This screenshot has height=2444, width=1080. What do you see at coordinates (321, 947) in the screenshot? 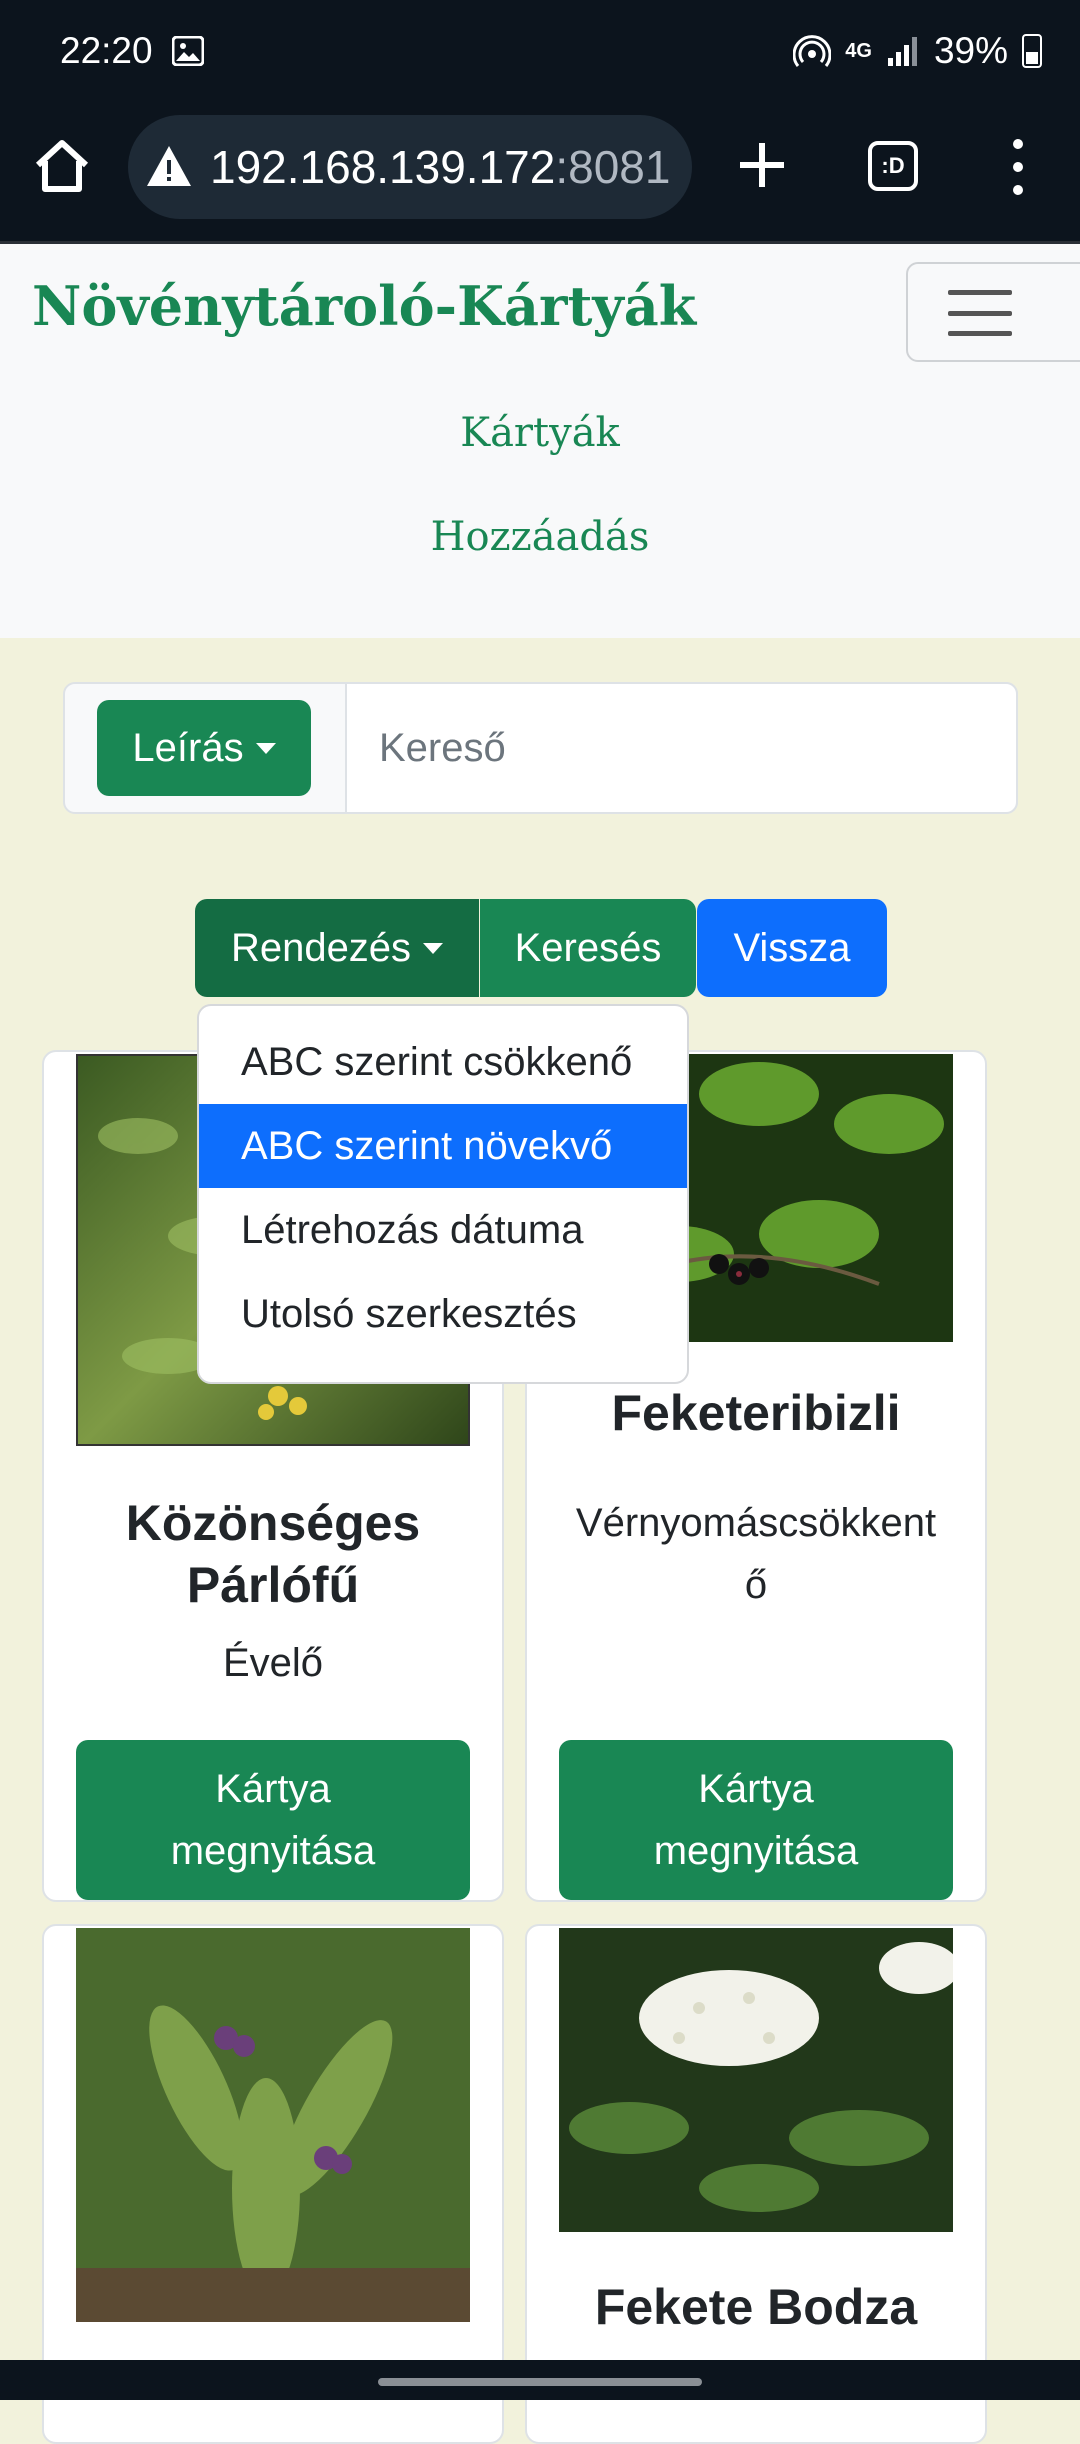
I see `sort-label: Rendezés` at bounding box center [321, 947].